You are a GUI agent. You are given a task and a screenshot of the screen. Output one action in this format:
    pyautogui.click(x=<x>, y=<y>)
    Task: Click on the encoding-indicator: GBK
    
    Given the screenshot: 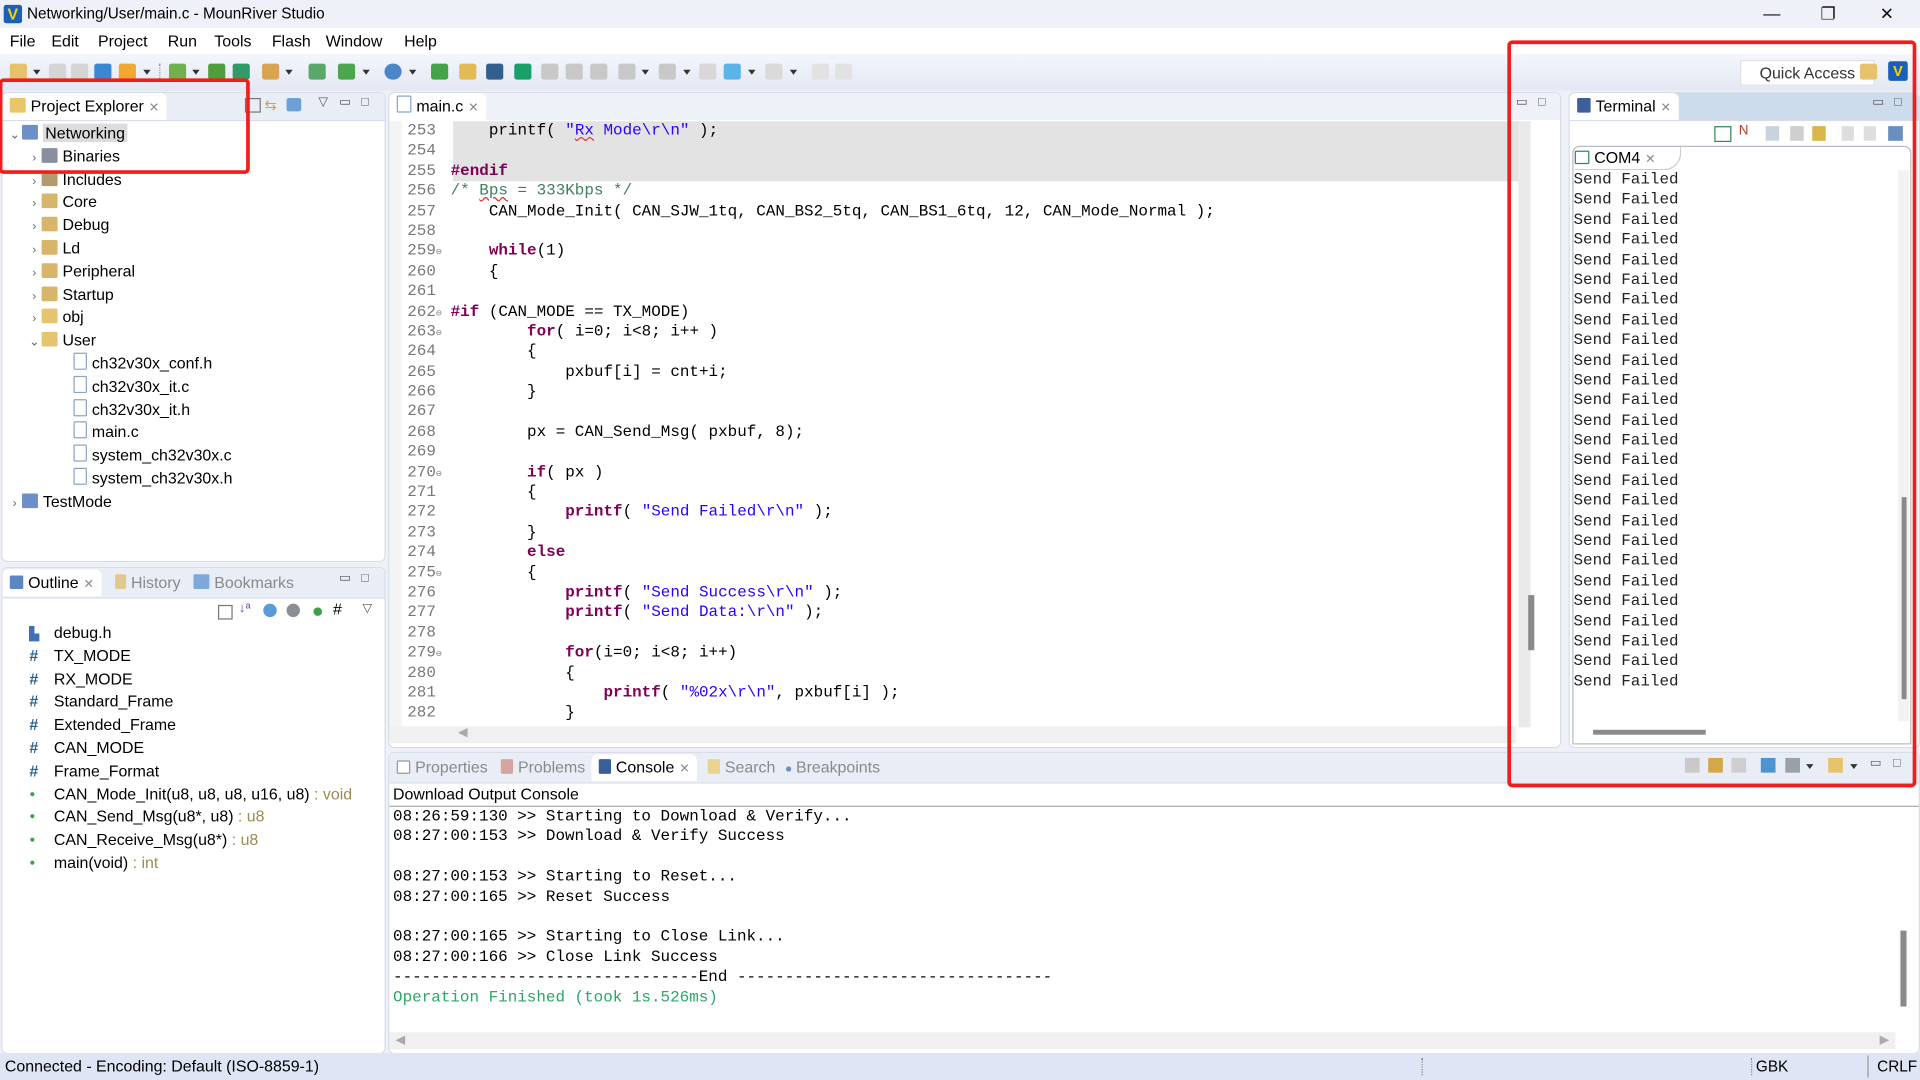 What is the action you would take?
    pyautogui.click(x=1772, y=1066)
    